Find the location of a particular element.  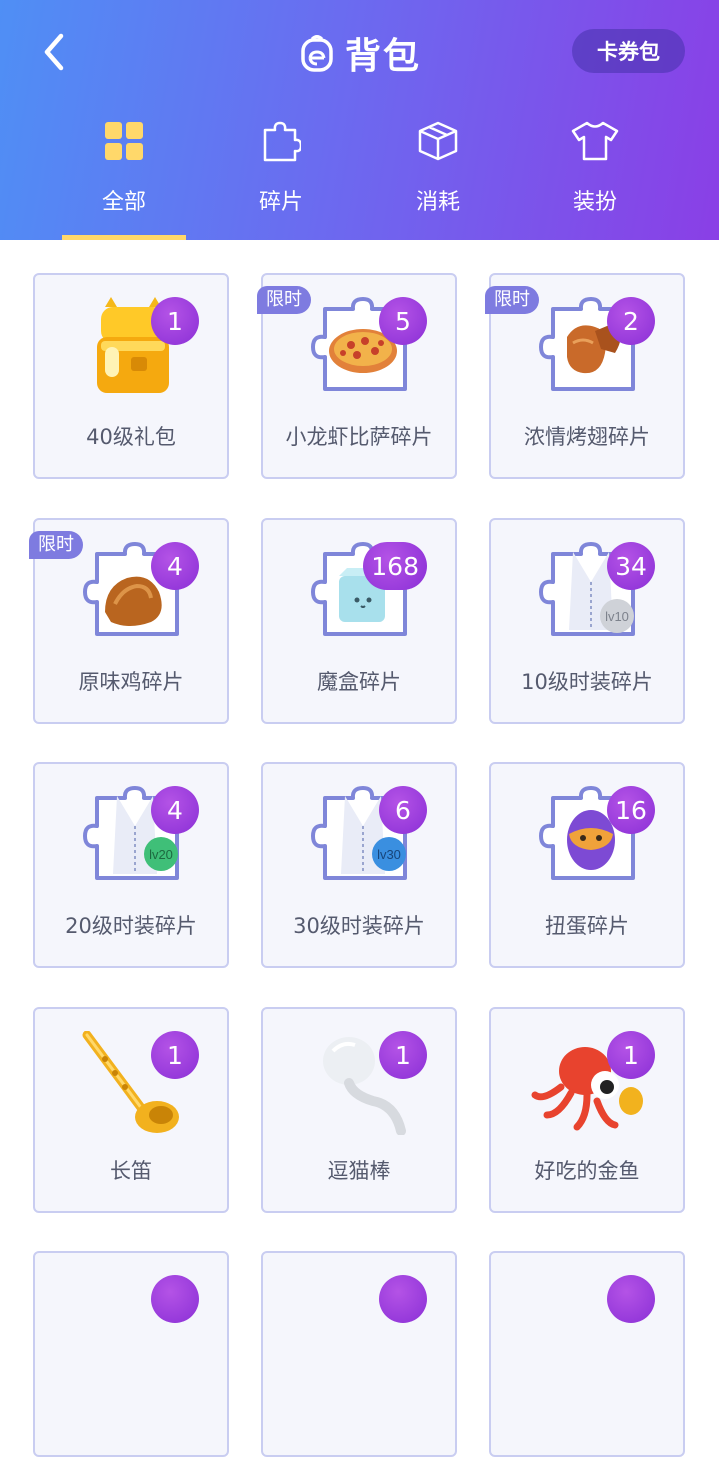

count-badge: 16 is located at coordinates (631, 810).